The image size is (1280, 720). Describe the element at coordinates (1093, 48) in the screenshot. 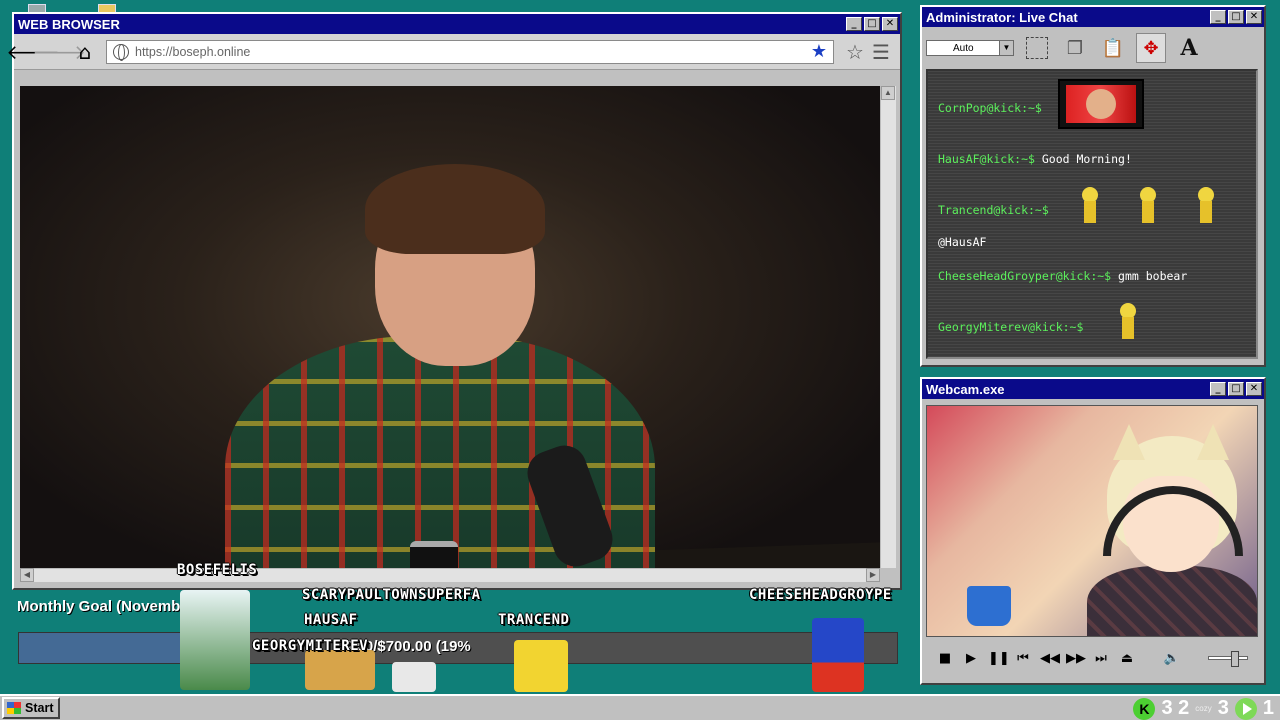

I see `chat-toolbar: Auto ▼ ❐ 📋 ✥ A` at that location.